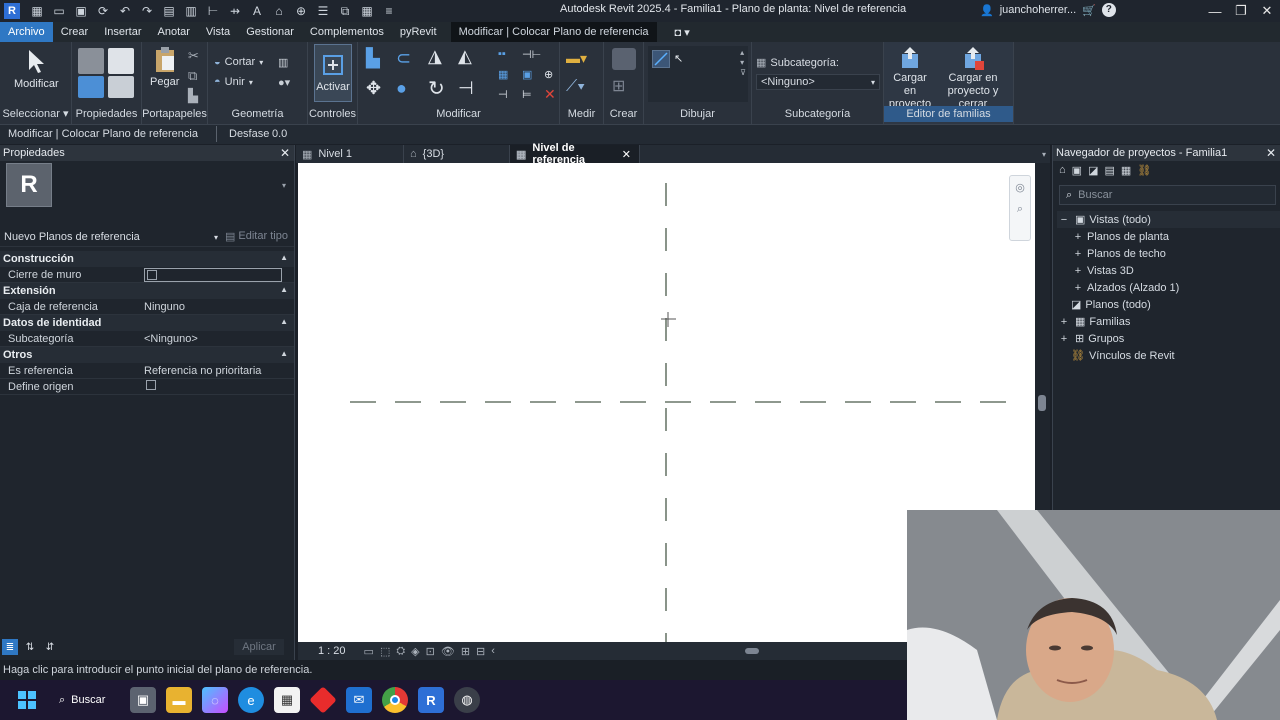 The image size is (1280, 720). Describe the element at coordinates (213, 11) in the screenshot. I see `measure-icon: ⊢` at that location.